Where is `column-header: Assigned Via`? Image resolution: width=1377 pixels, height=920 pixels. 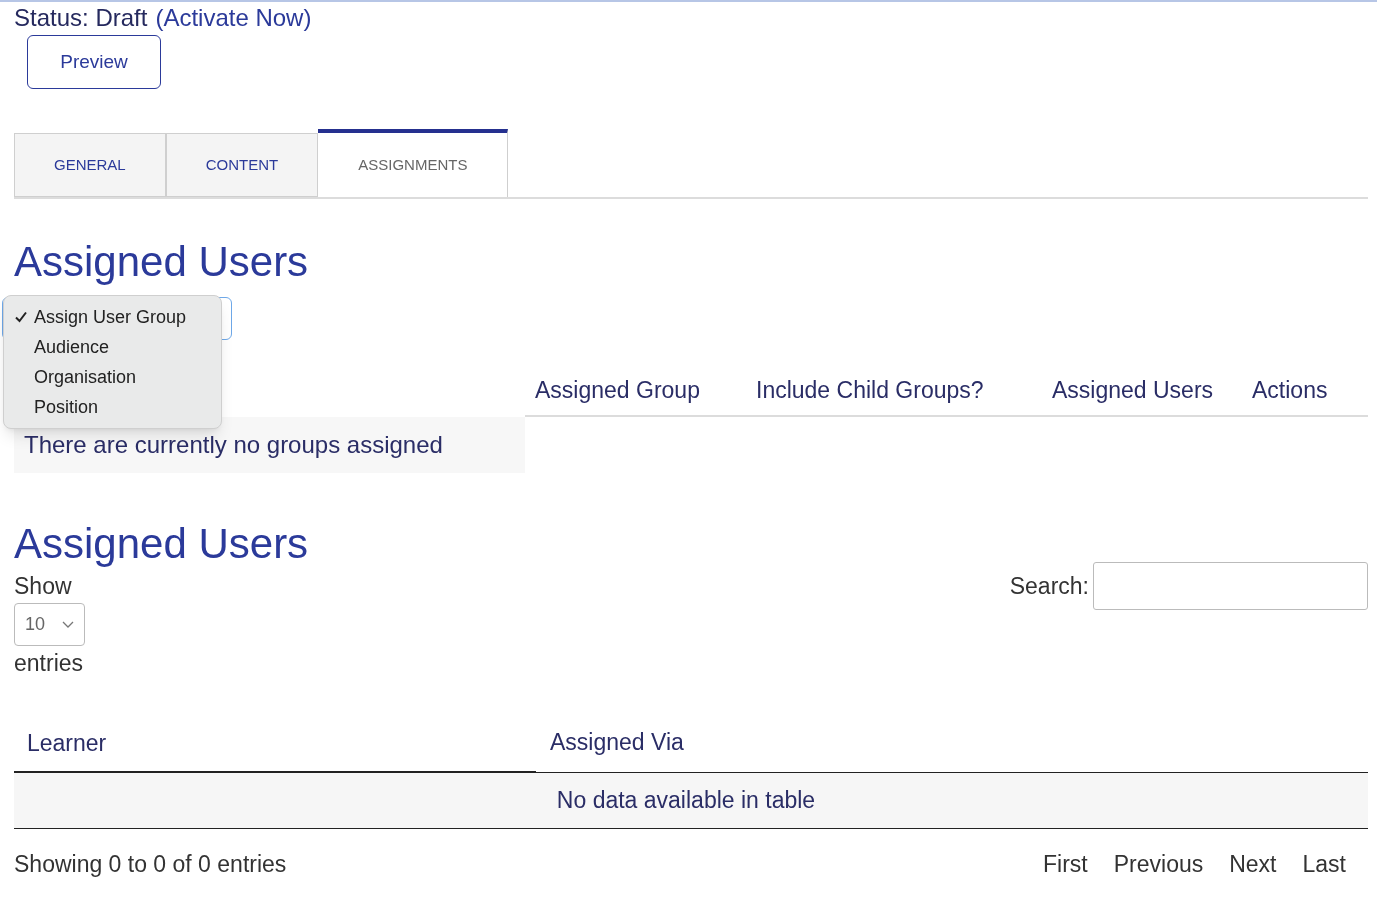 column-header: Assigned Via is located at coordinates (617, 742).